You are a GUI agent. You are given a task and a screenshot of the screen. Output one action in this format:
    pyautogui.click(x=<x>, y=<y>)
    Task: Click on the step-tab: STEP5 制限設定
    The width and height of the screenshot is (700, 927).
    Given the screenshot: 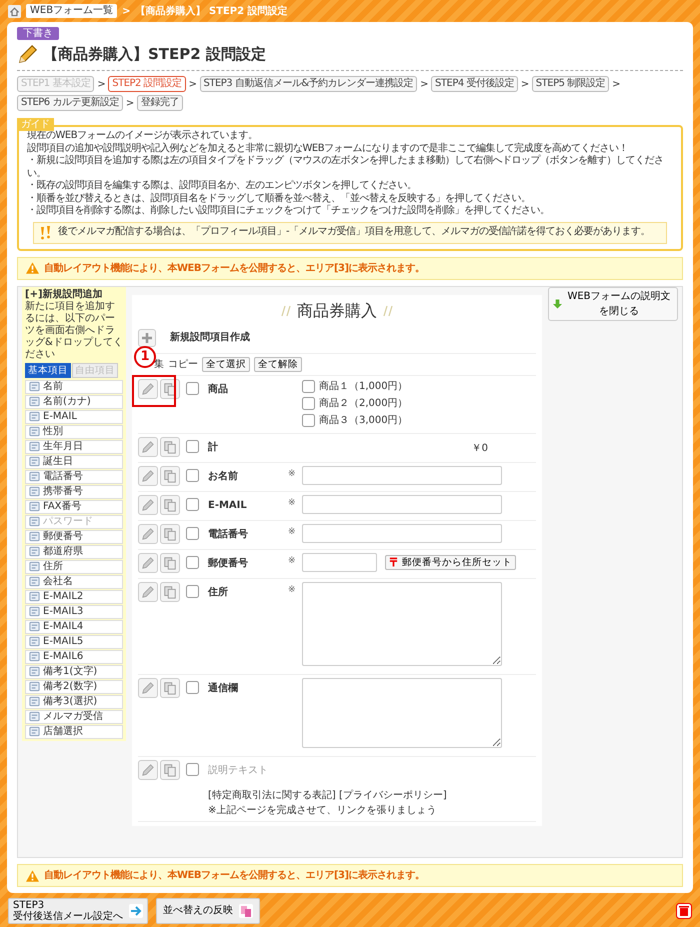 What is the action you would take?
    pyautogui.click(x=571, y=84)
    